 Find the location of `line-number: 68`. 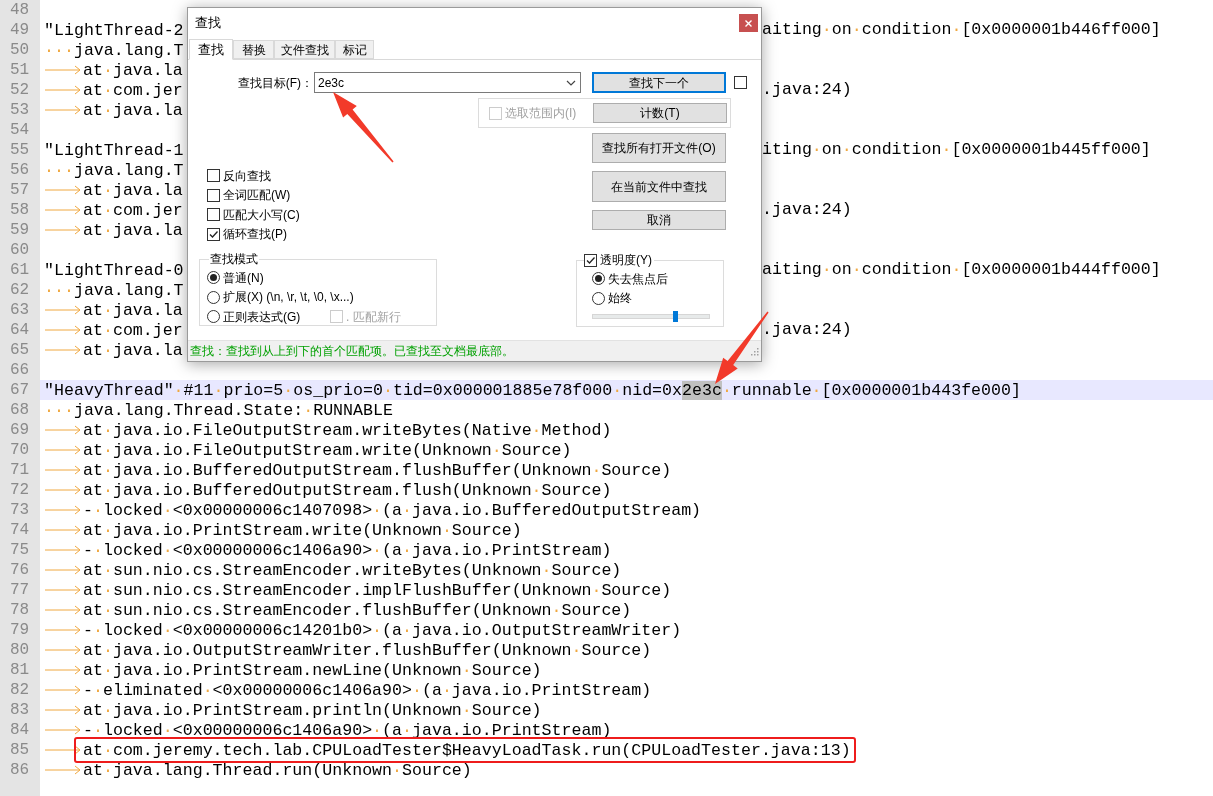

line-number: 68 is located at coordinates (20, 410).